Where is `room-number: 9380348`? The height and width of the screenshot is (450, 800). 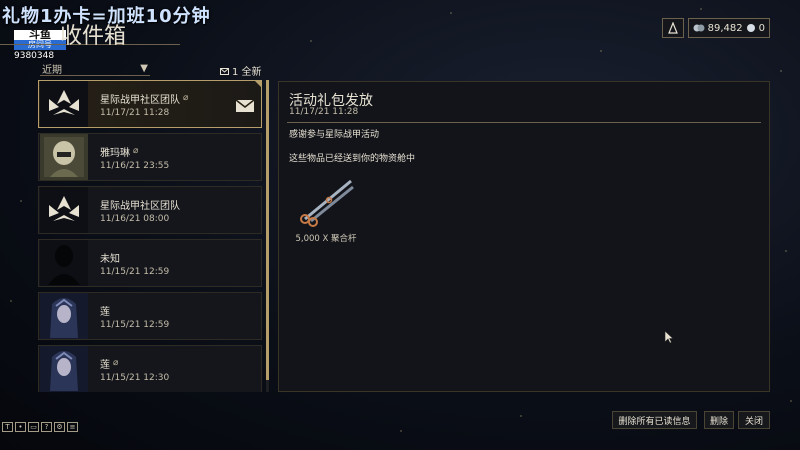
room-number: 9380348 is located at coordinates (34, 56).